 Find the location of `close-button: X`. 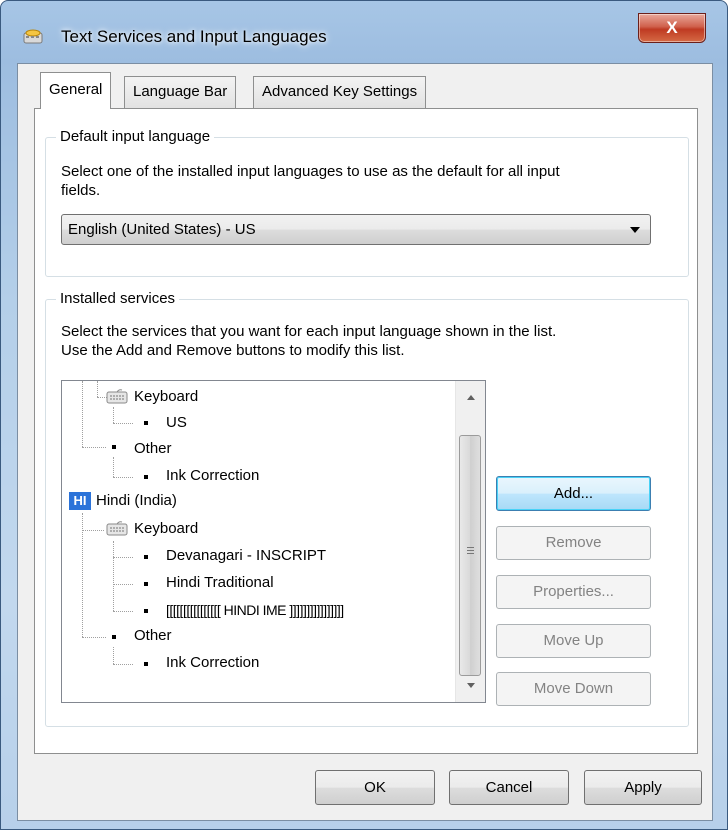

close-button: X is located at coordinates (672, 28).